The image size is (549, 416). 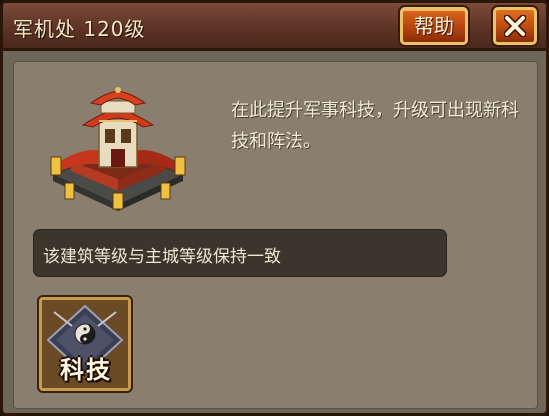 I want to click on close-x-icon, so click(x=515, y=26).